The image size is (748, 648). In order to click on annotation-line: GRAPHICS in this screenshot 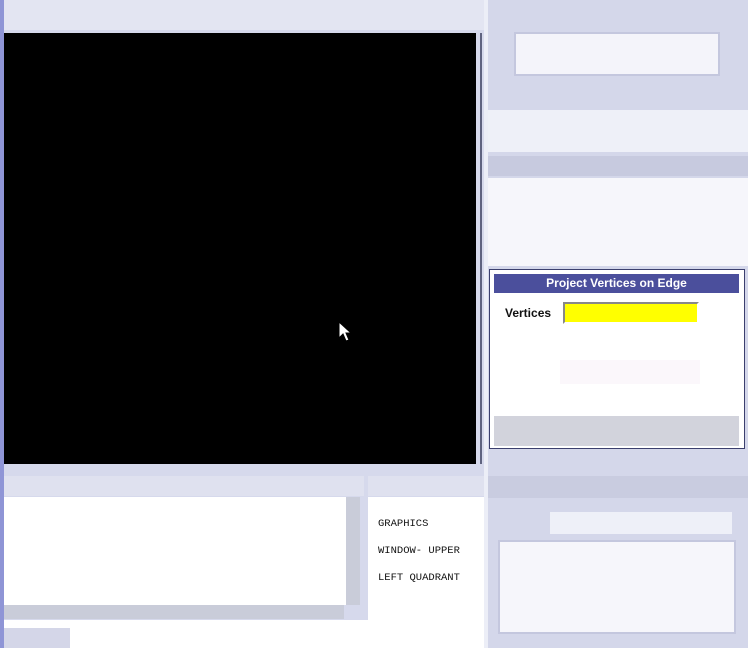, I will do `click(403, 523)`.